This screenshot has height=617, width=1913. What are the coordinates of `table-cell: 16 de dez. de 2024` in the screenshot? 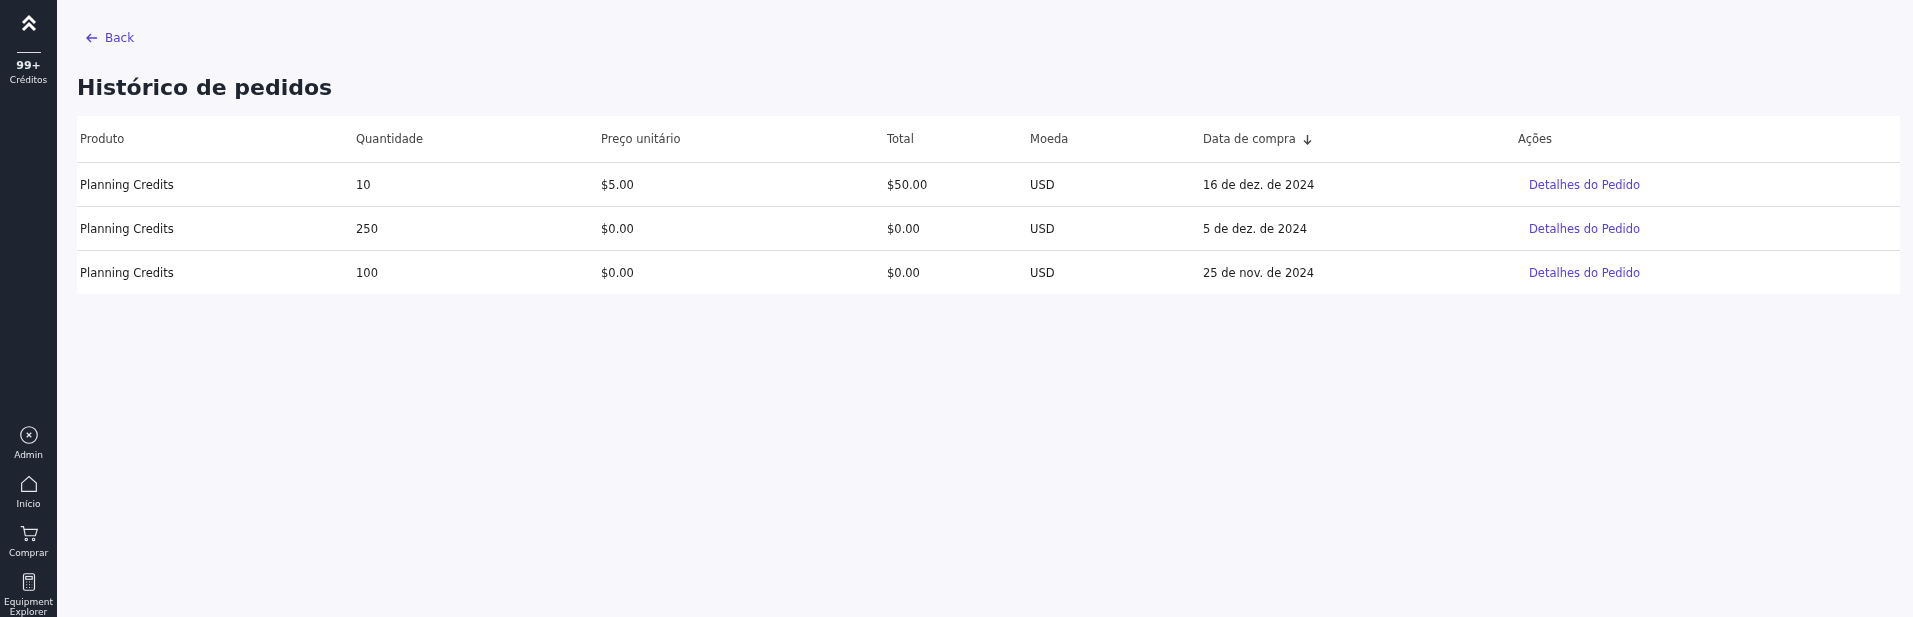 It's located at (1259, 184).